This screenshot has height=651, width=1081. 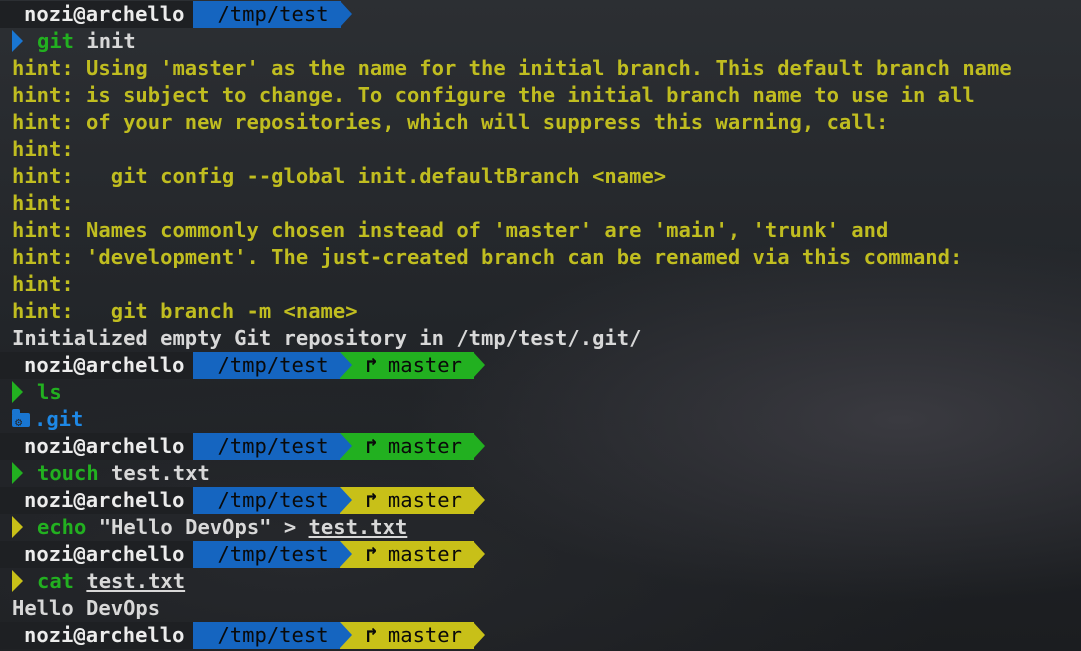 What do you see at coordinates (59, 419) in the screenshot?
I see `directory-entry: .git` at bounding box center [59, 419].